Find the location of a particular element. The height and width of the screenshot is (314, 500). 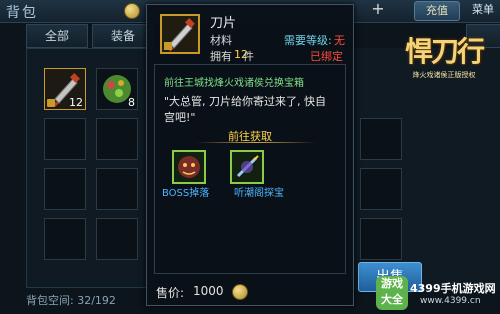

item-name: 刀片 is located at coordinates (223, 23).